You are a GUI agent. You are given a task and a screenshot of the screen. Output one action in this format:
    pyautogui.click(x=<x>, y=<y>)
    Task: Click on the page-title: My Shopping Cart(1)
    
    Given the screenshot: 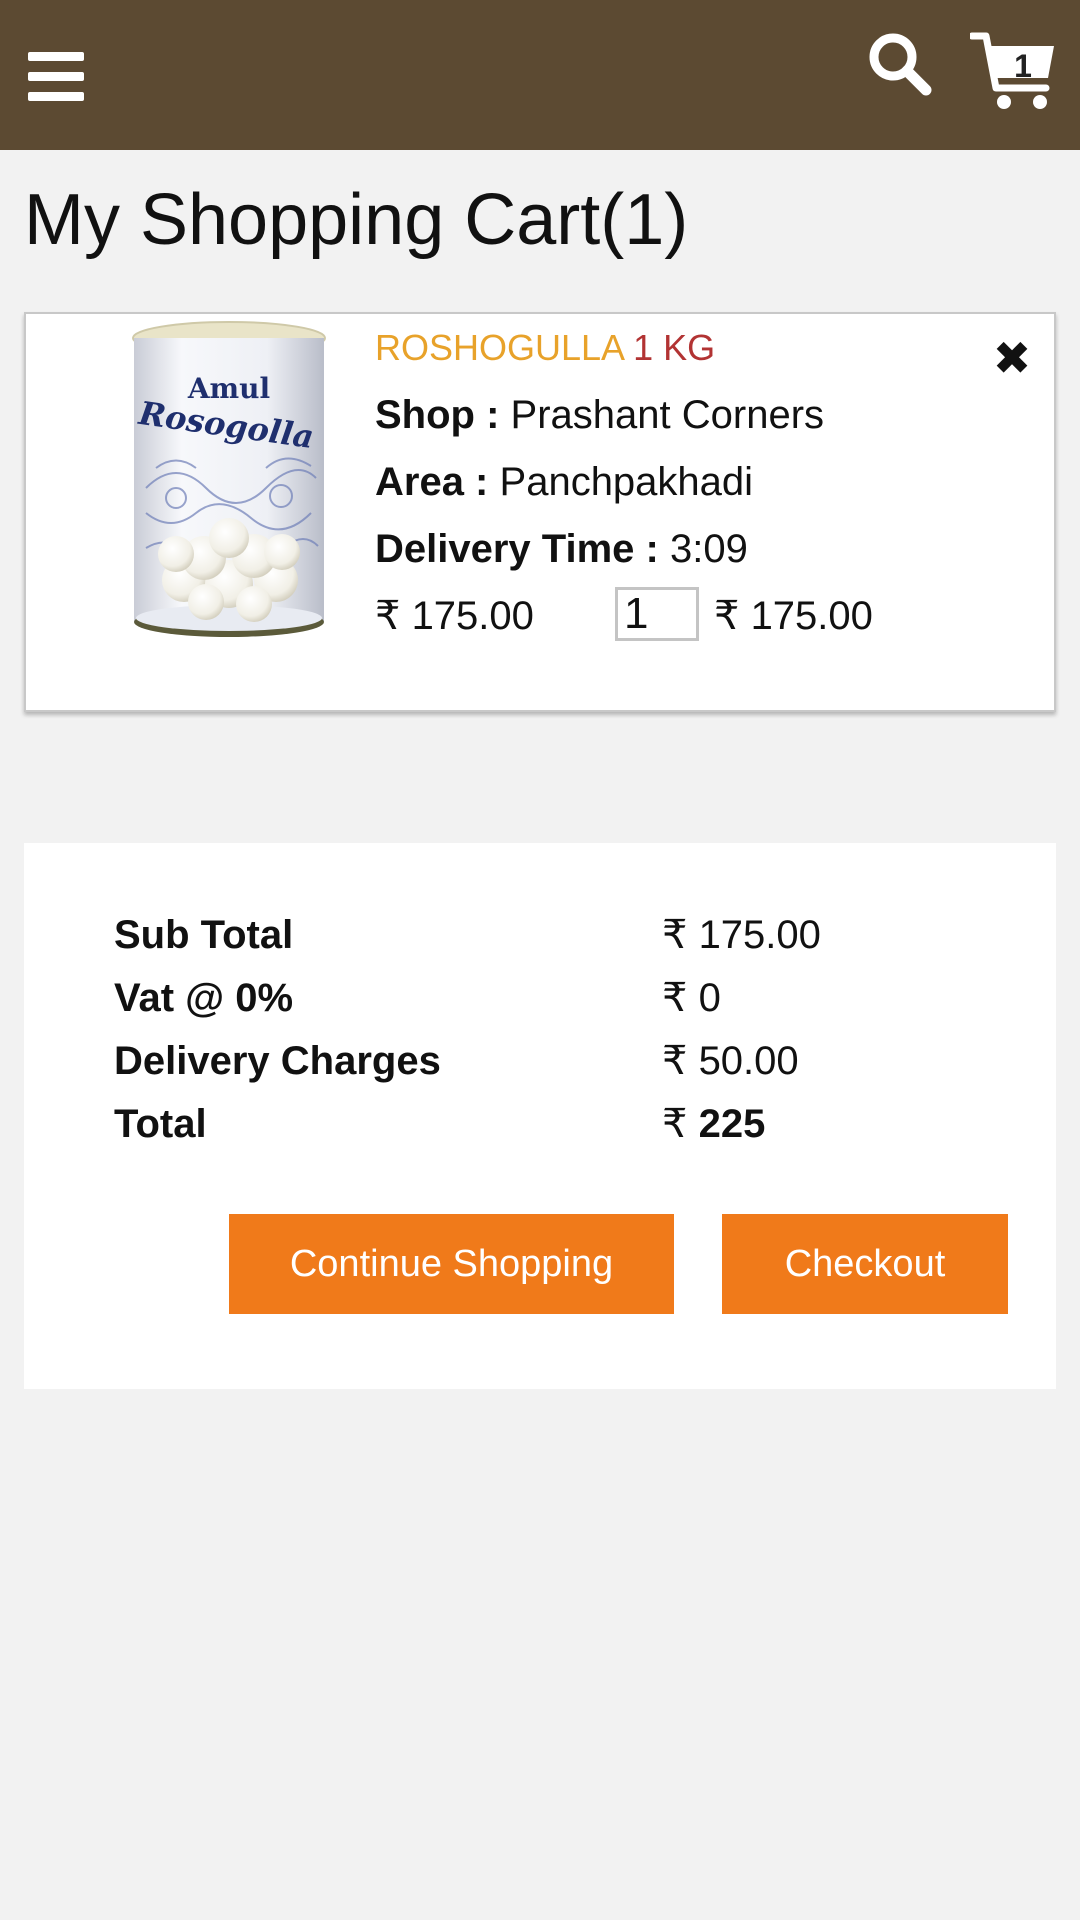 What is the action you would take?
    pyautogui.click(x=356, y=220)
    